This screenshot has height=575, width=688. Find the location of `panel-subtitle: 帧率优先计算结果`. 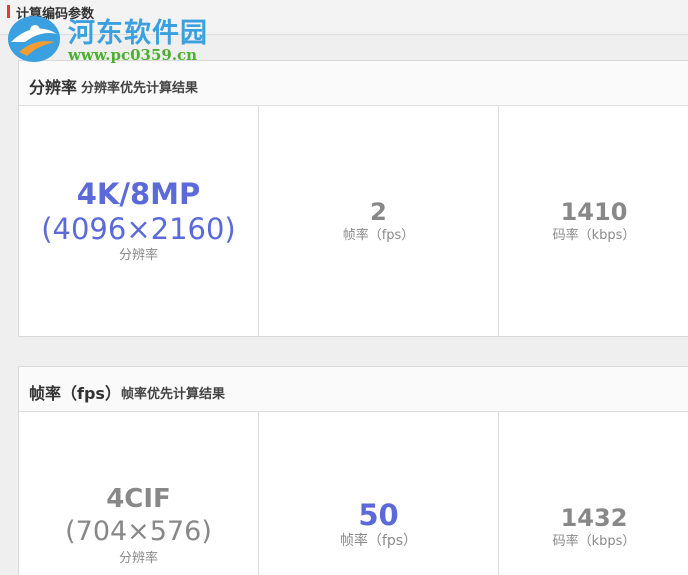

panel-subtitle: 帧率优先计算结果 is located at coordinates (173, 394).